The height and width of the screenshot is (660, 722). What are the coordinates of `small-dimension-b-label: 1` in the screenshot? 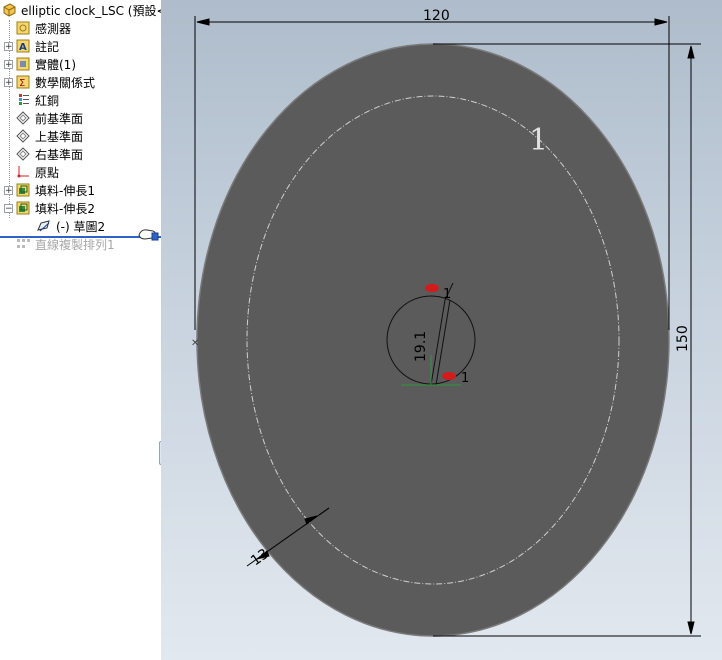 It's located at (447, 294).